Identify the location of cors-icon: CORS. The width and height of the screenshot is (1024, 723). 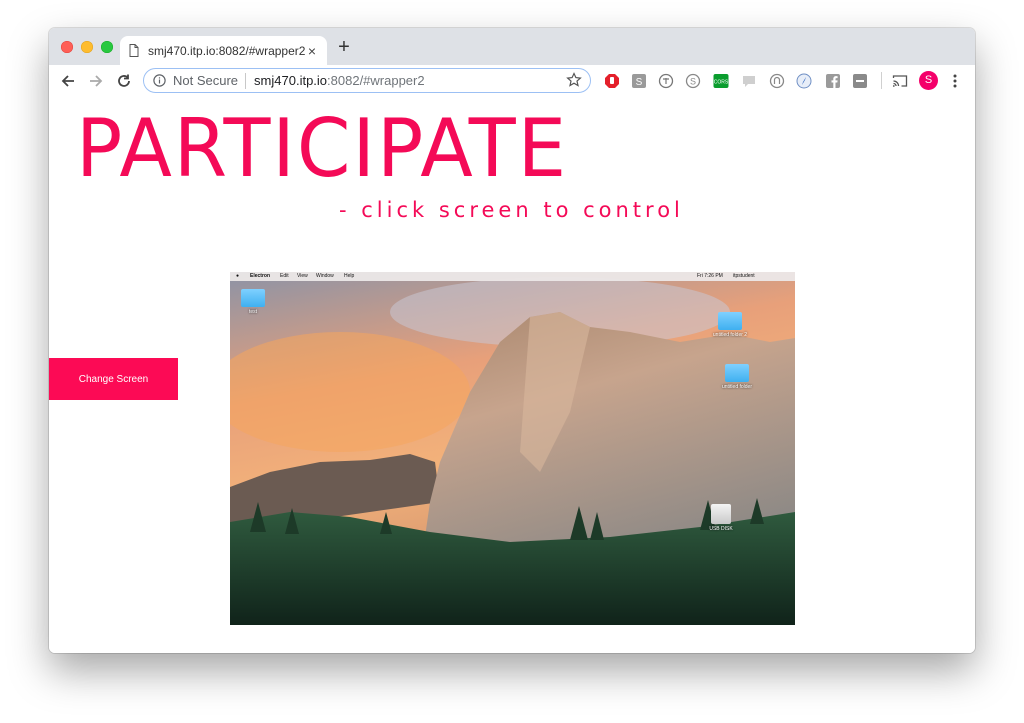
(721, 81).